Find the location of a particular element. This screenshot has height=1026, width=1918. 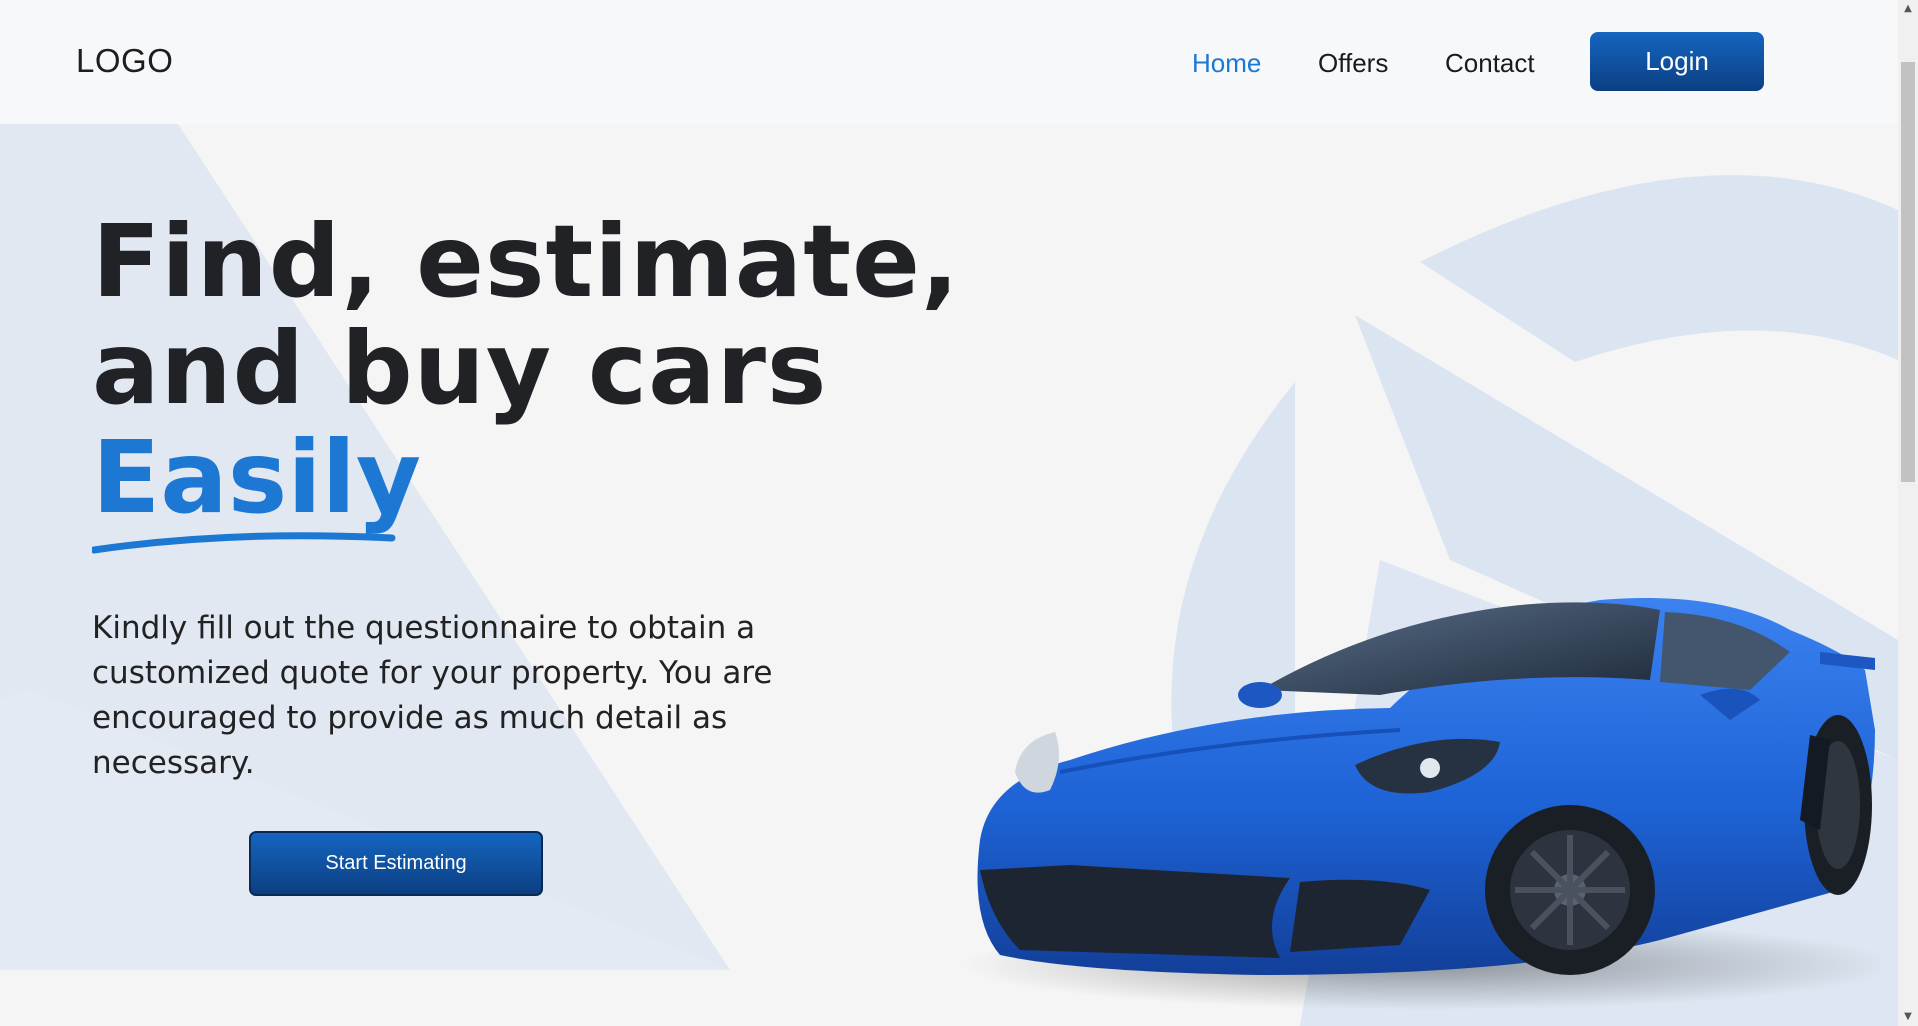

hero-title-accent: Easily is located at coordinates (257, 477).